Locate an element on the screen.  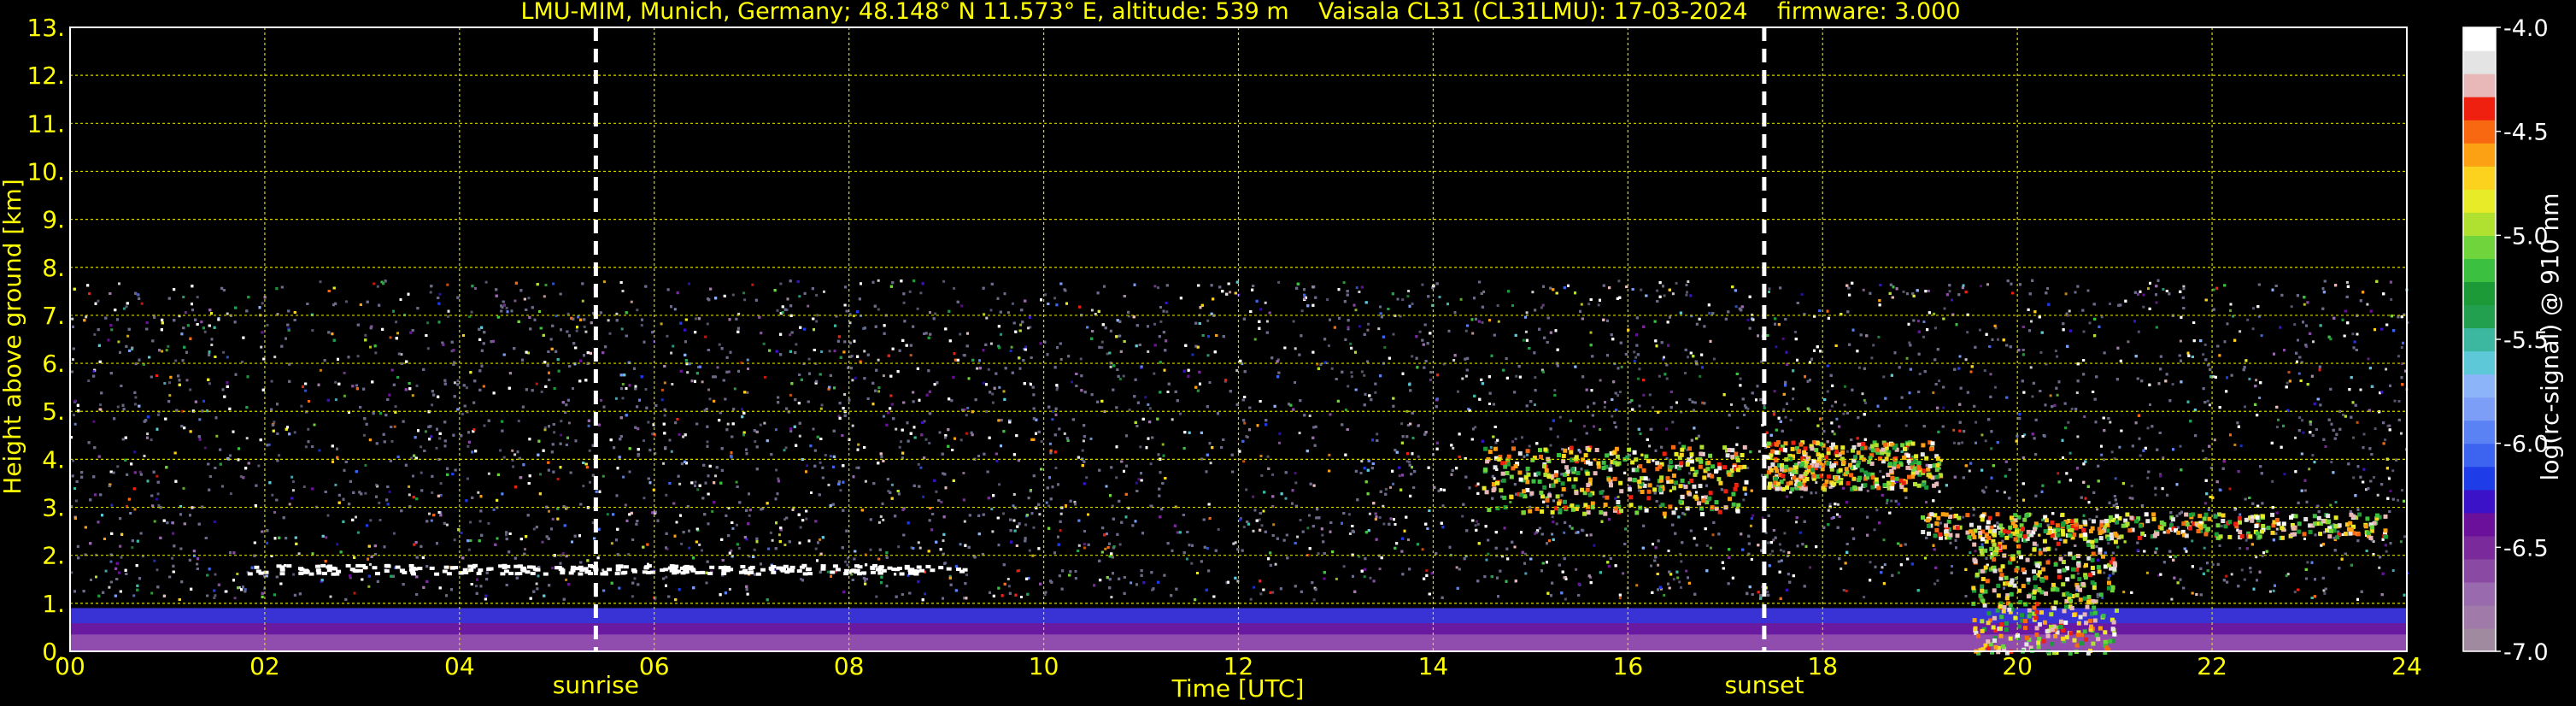
sunset-label: sunset is located at coordinates (1764, 685).